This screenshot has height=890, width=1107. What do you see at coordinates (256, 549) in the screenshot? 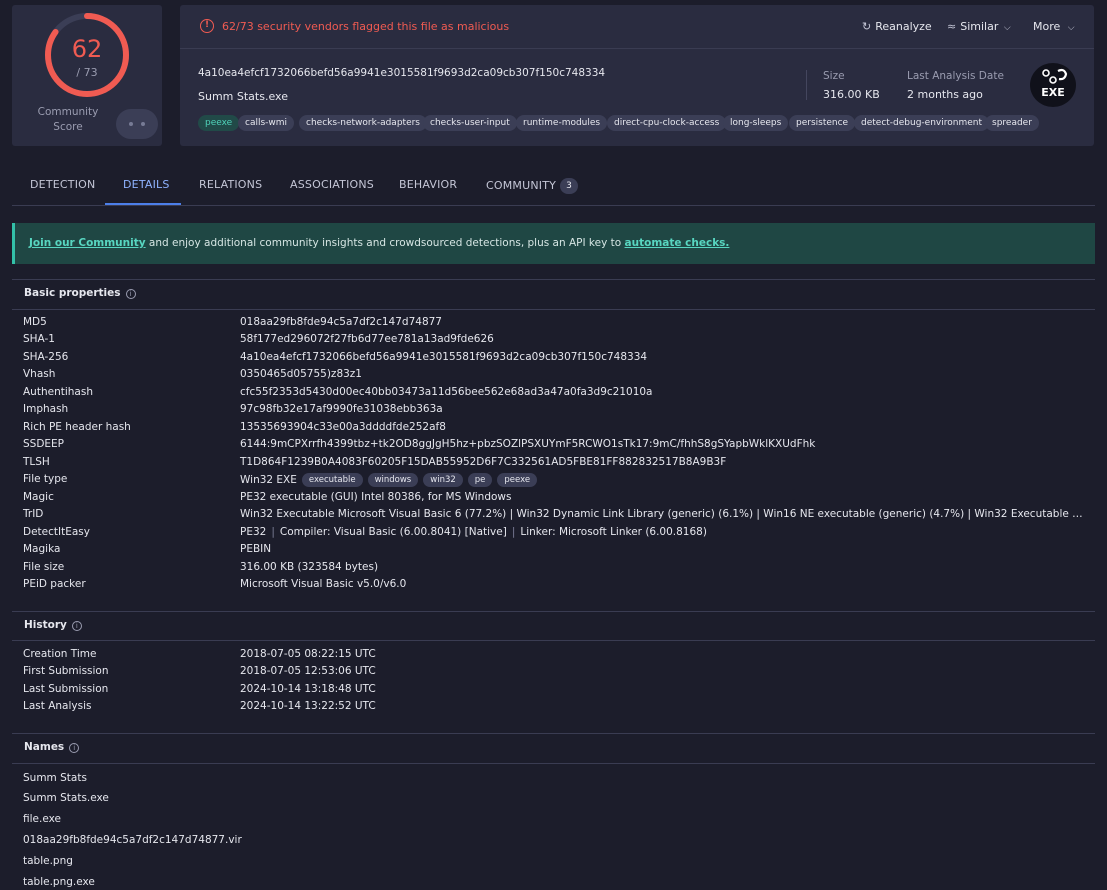
I see `magika-value: PEBIN` at bounding box center [256, 549].